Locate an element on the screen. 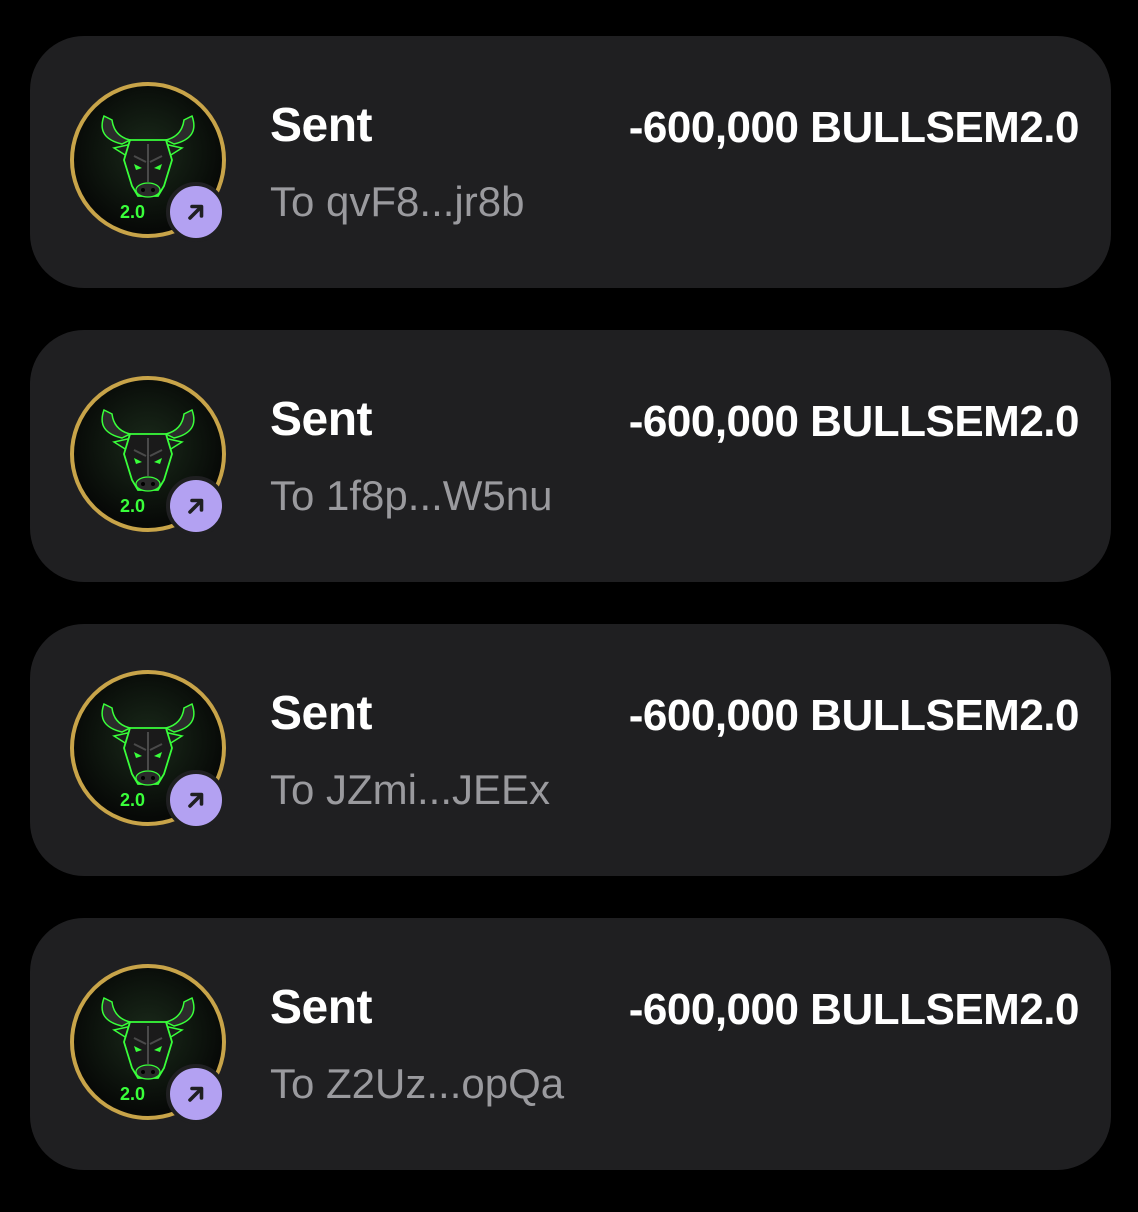 The image size is (1138, 1212). transaction-recipient: To Z2Uz...opQa is located at coordinates (417, 1083).